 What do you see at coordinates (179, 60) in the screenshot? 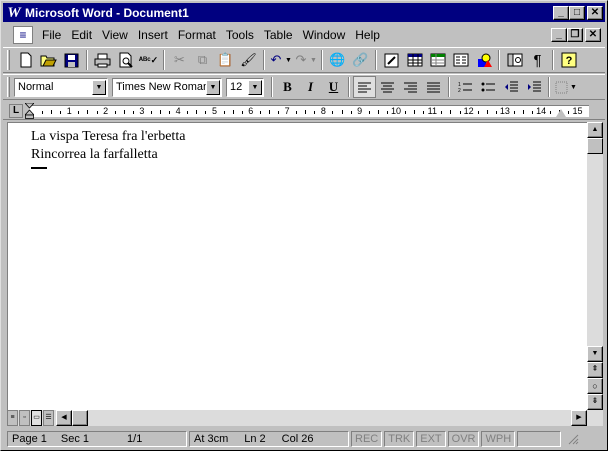
I see `cut-icon: ✂` at bounding box center [179, 60].